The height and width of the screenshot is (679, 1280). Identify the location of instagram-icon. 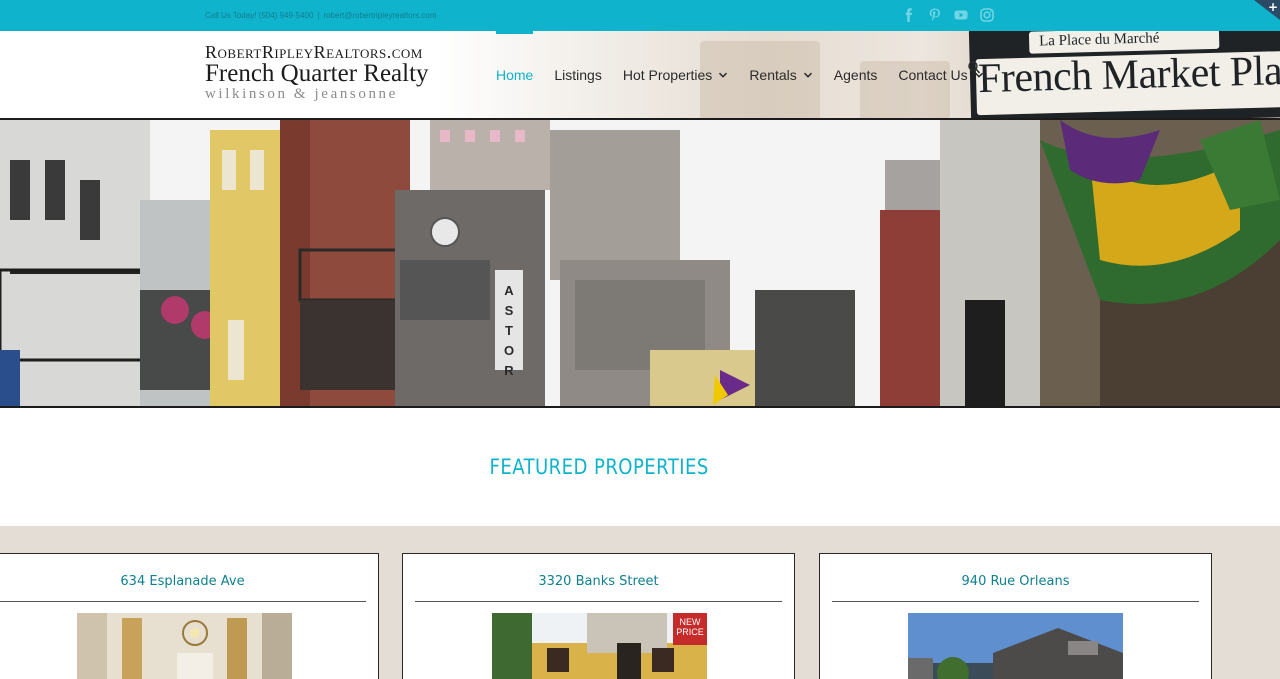
(987, 15).